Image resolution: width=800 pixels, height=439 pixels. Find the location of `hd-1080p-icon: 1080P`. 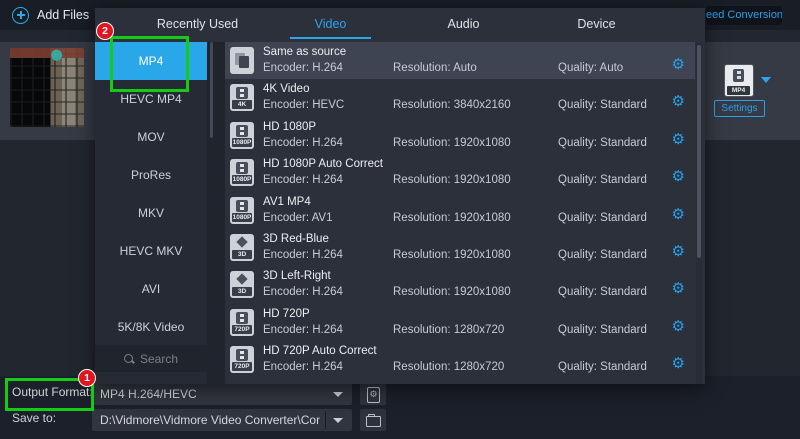

hd-1080p-icon: 1080P is located at coordinates (242, 135).